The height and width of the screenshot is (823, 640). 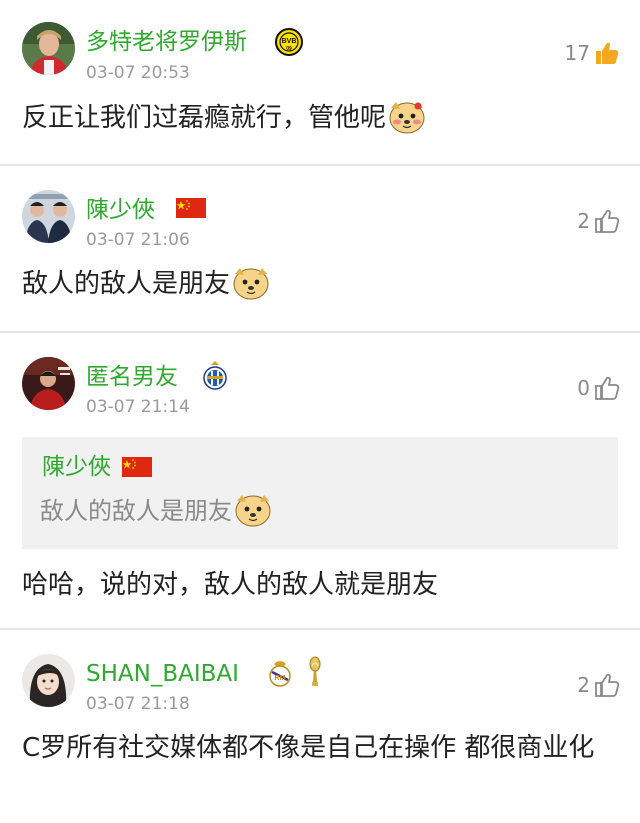 I want to click on username: 多特老将罗伊斯, so click(x=166, y=42).